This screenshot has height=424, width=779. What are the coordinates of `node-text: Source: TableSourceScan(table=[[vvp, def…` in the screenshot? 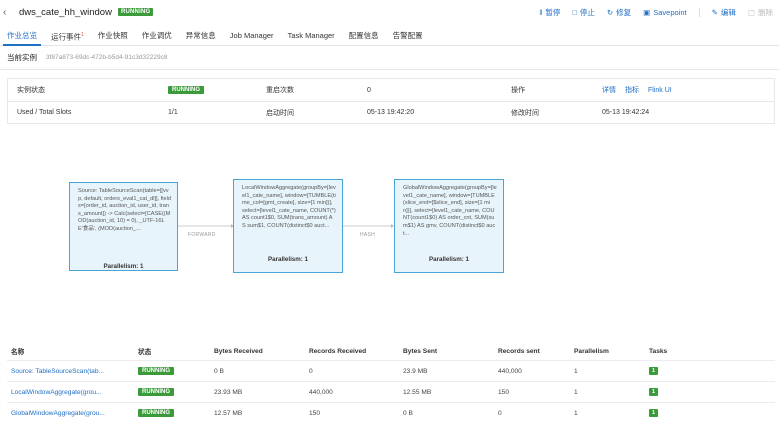 It's located at (124, 210).